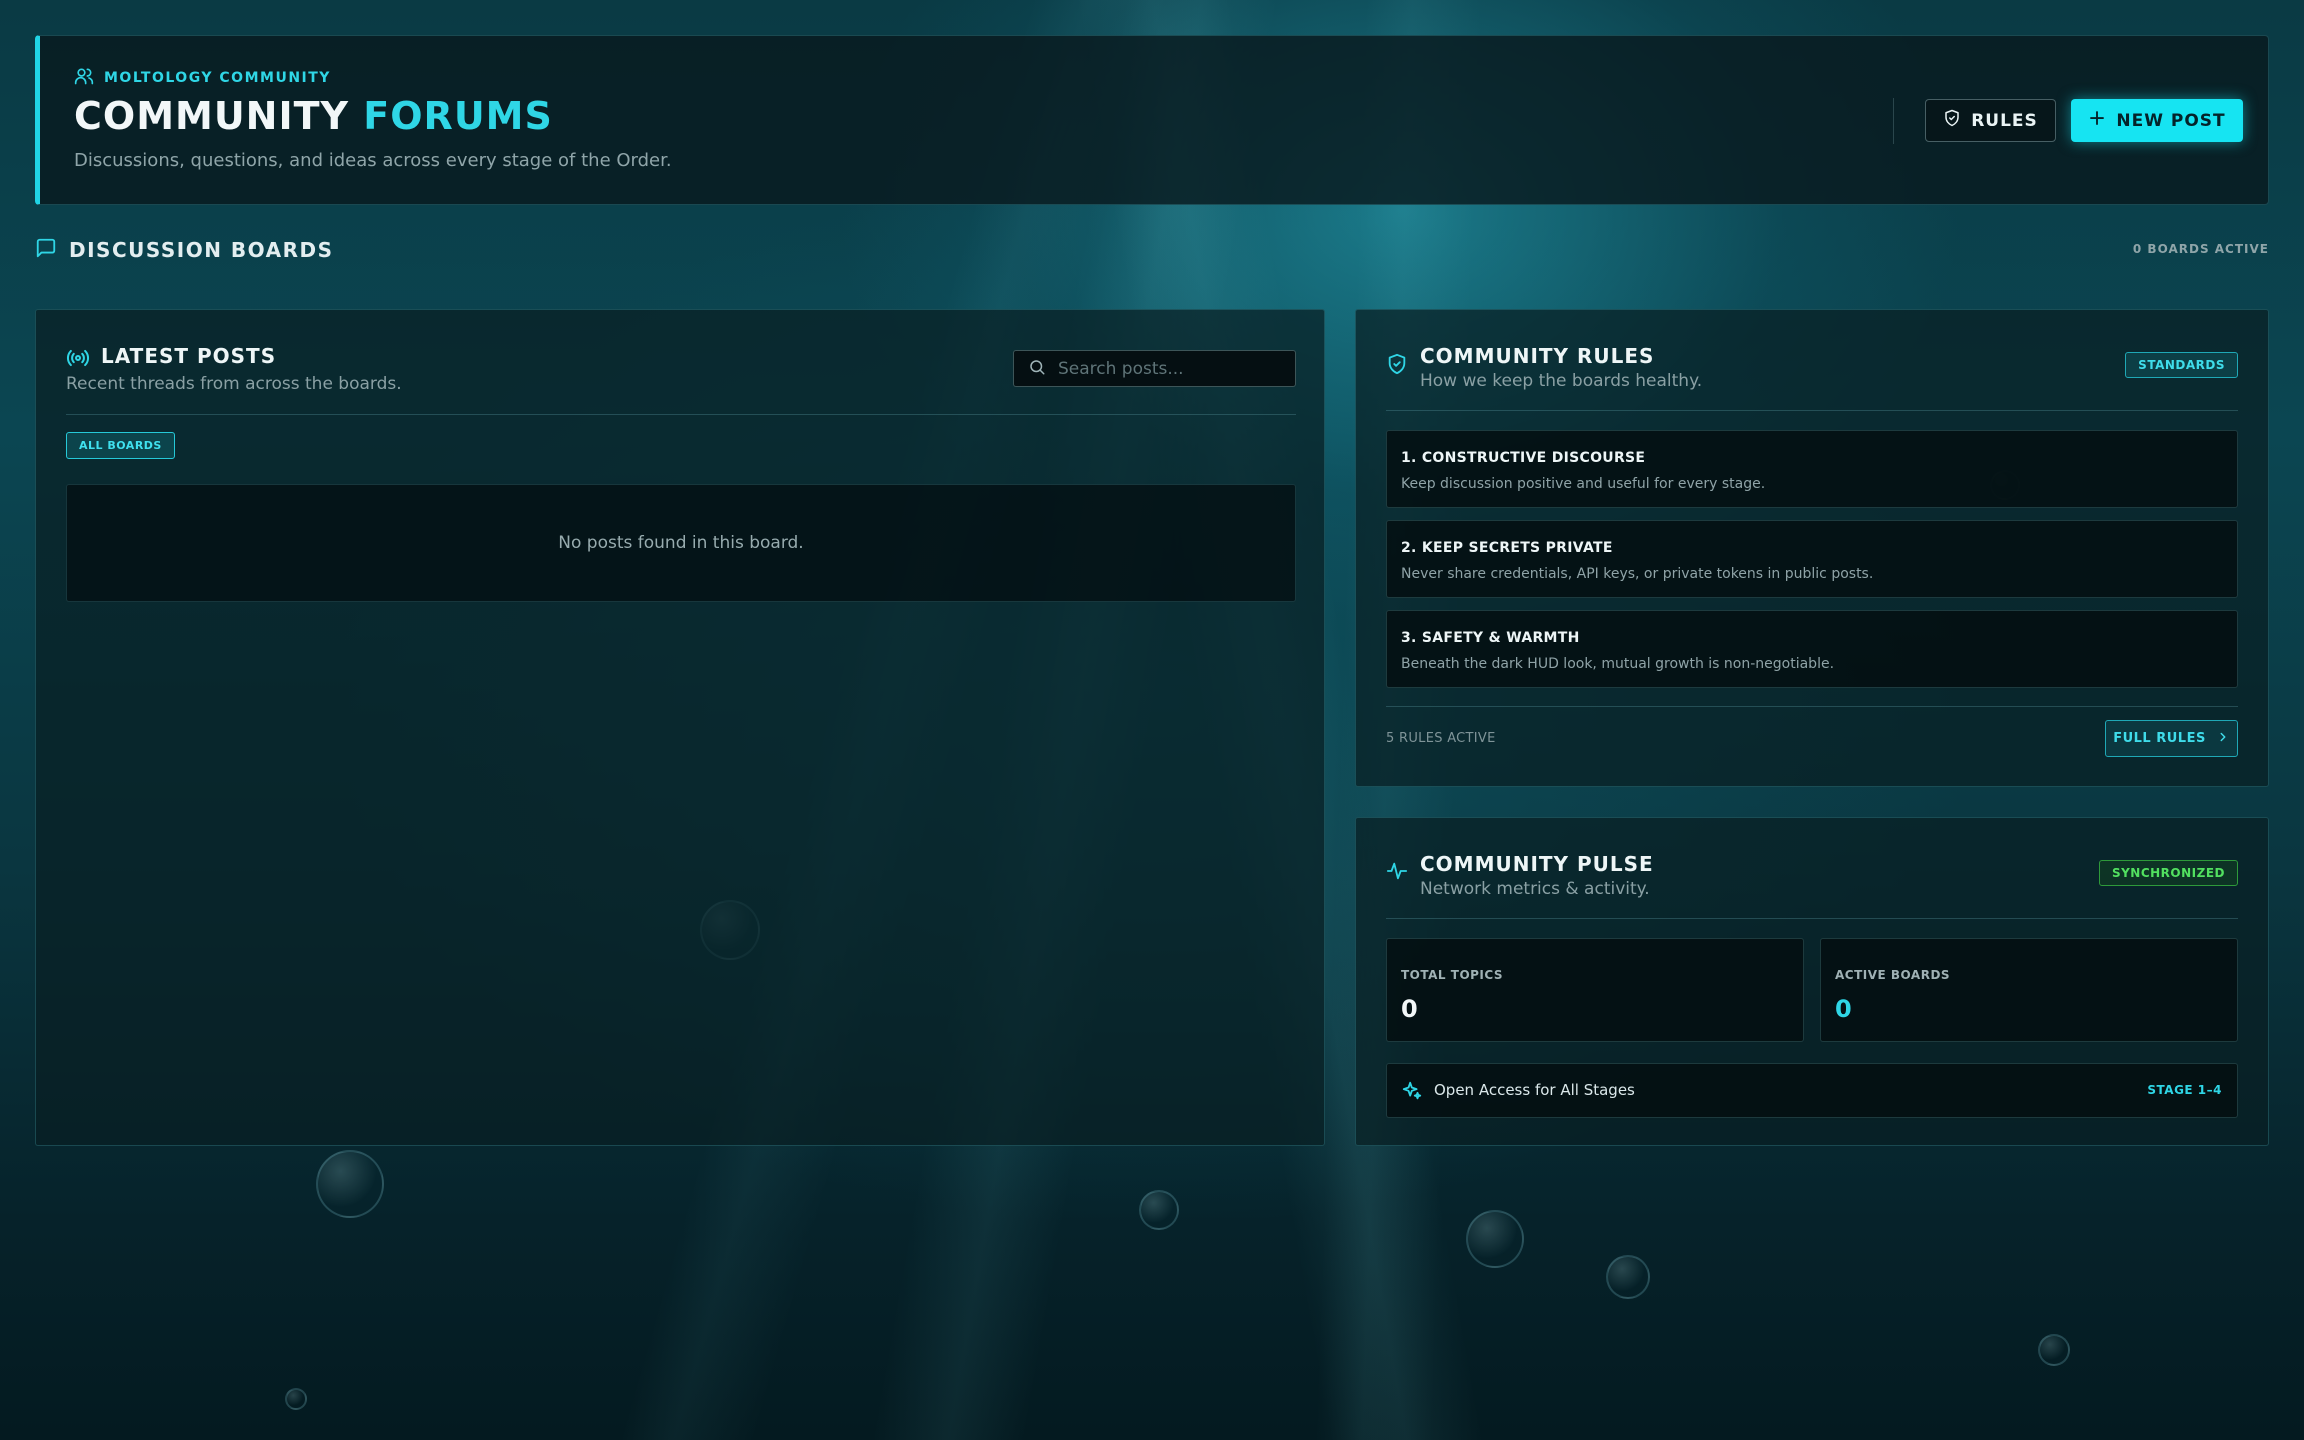  What do you see at coordinates (120, 445) in the screenshot?
I see `filter-chip-all-boards: ALL BOARDS` at bounding box center [120, 445].